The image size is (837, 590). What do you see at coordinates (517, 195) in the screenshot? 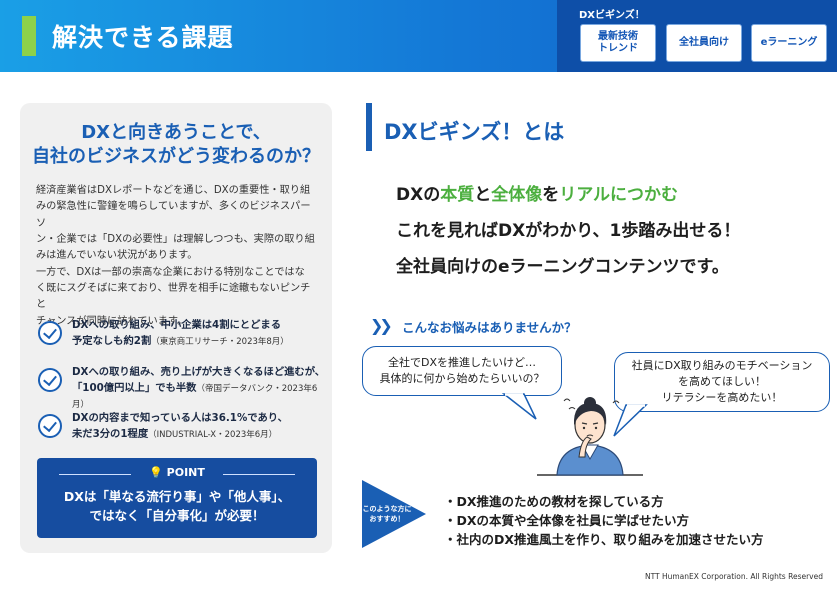
I see `tagline-1-highlight: 全体像` at bounding box center [517, 195].